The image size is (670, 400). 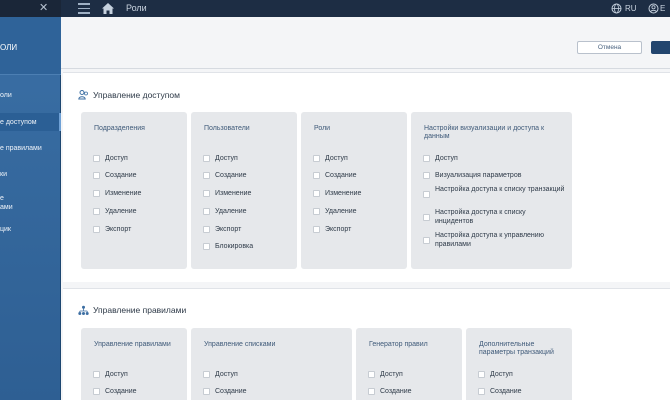 I want to click on option-label: Экспорт, so click(x=338, y=229).